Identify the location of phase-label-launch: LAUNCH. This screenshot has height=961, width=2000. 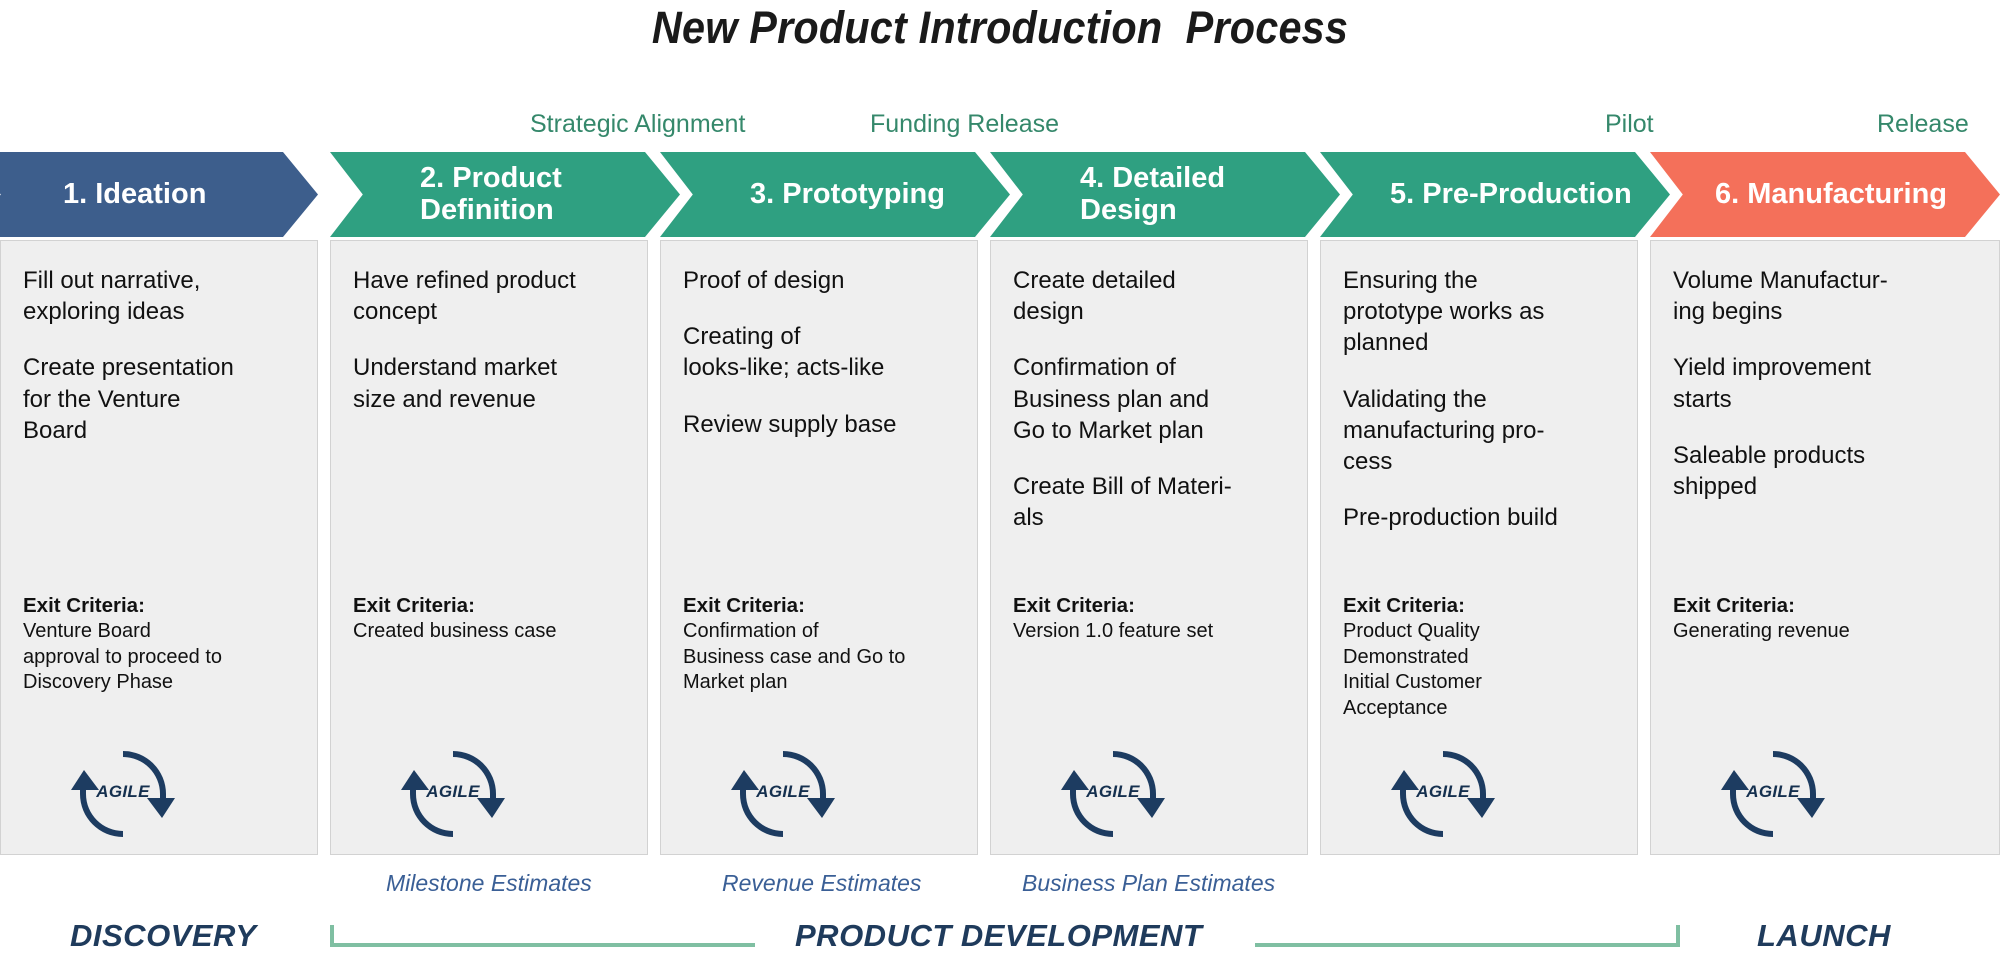
(1824, 935).